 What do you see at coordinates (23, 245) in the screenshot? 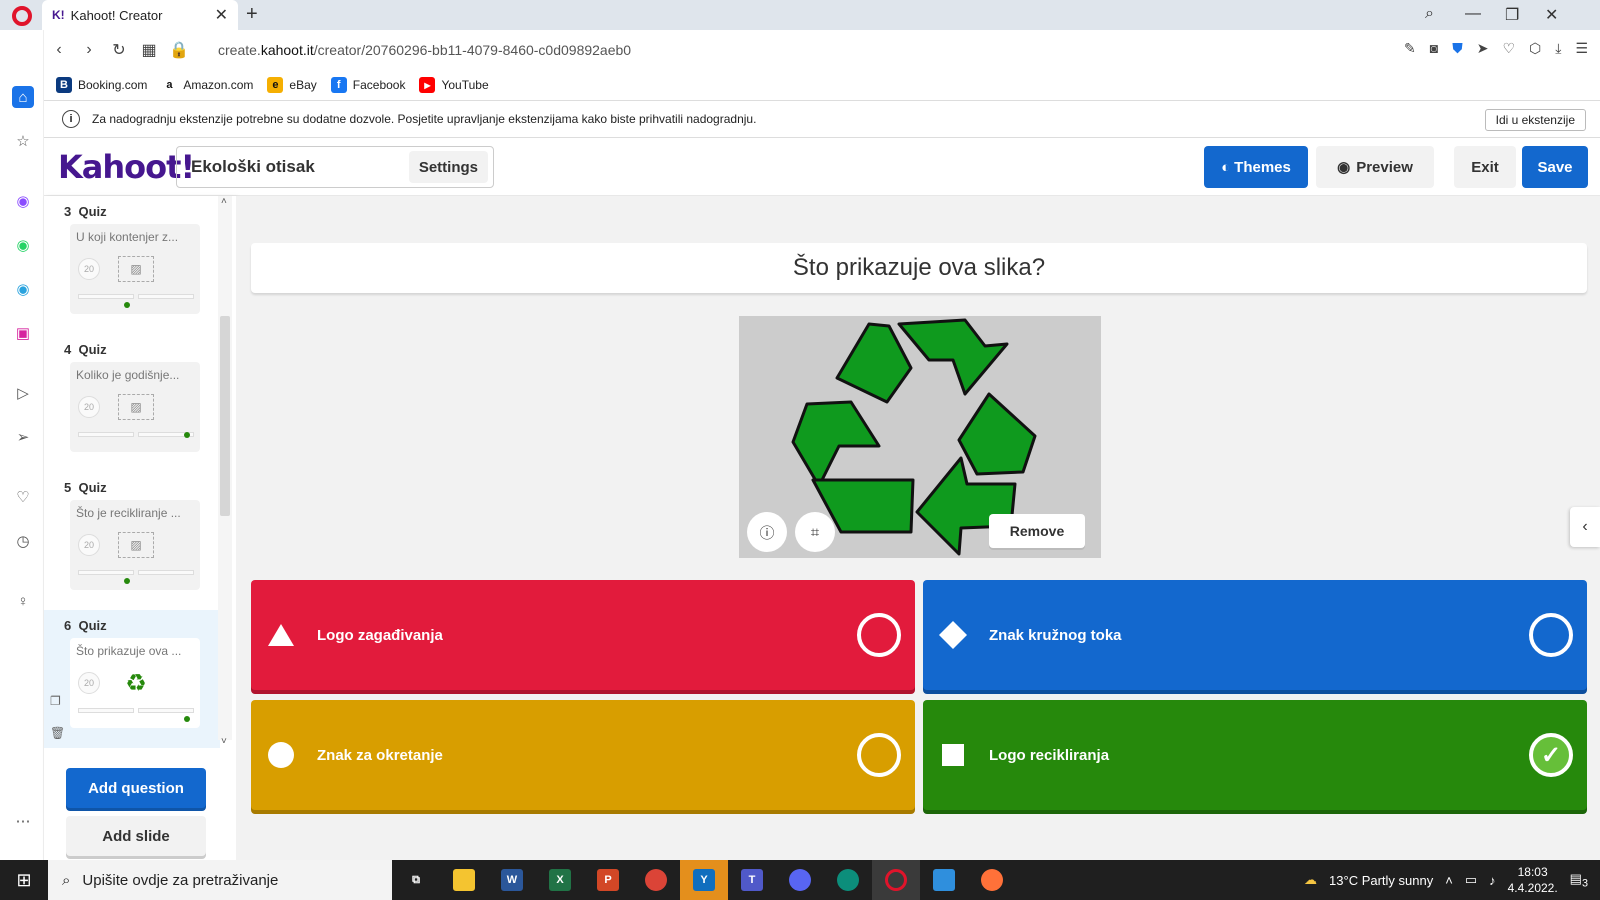
I see `whatsapp-icon: ◉` at bounding box center [23, 245].